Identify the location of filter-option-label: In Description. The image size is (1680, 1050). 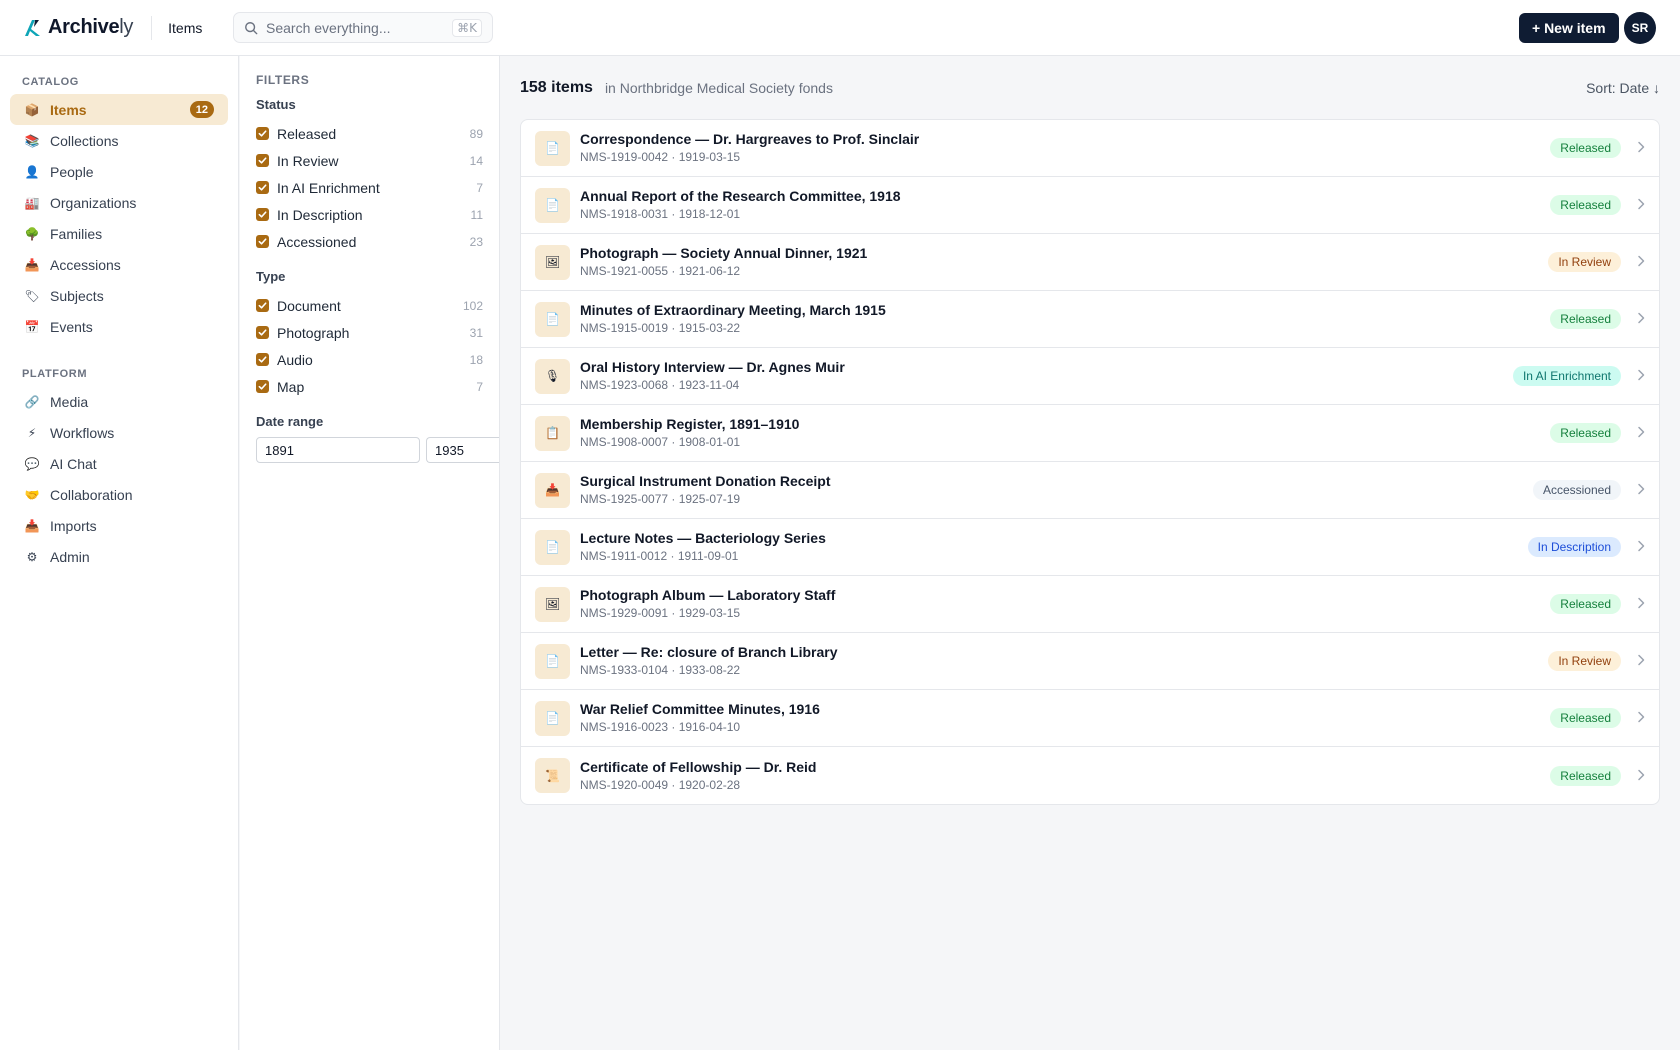
(320, 214).